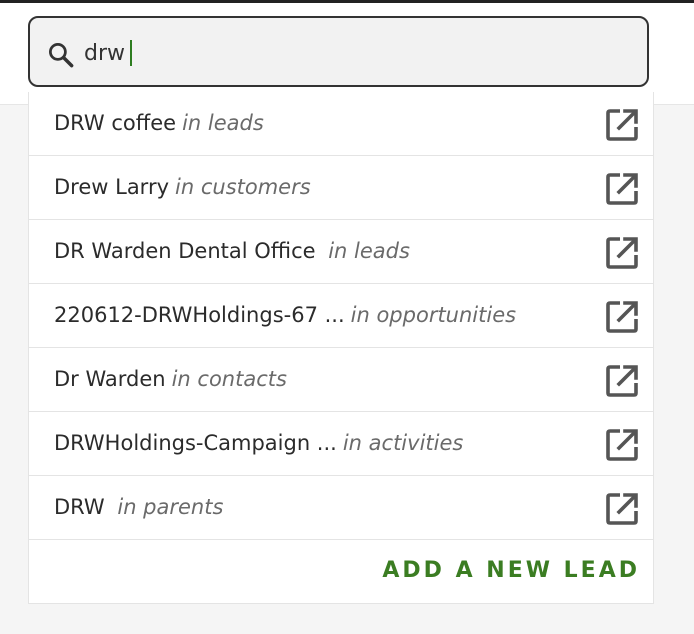 This screenshot has width=694, height=634. I want to click on result-name: Dr Warden, so click(110, 379).